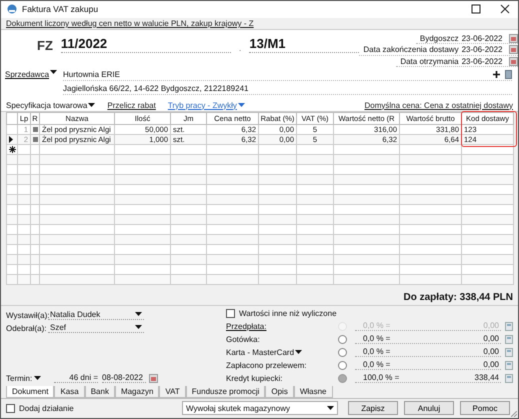  I want to click on amount-text: 338,44, so click(486, 377).